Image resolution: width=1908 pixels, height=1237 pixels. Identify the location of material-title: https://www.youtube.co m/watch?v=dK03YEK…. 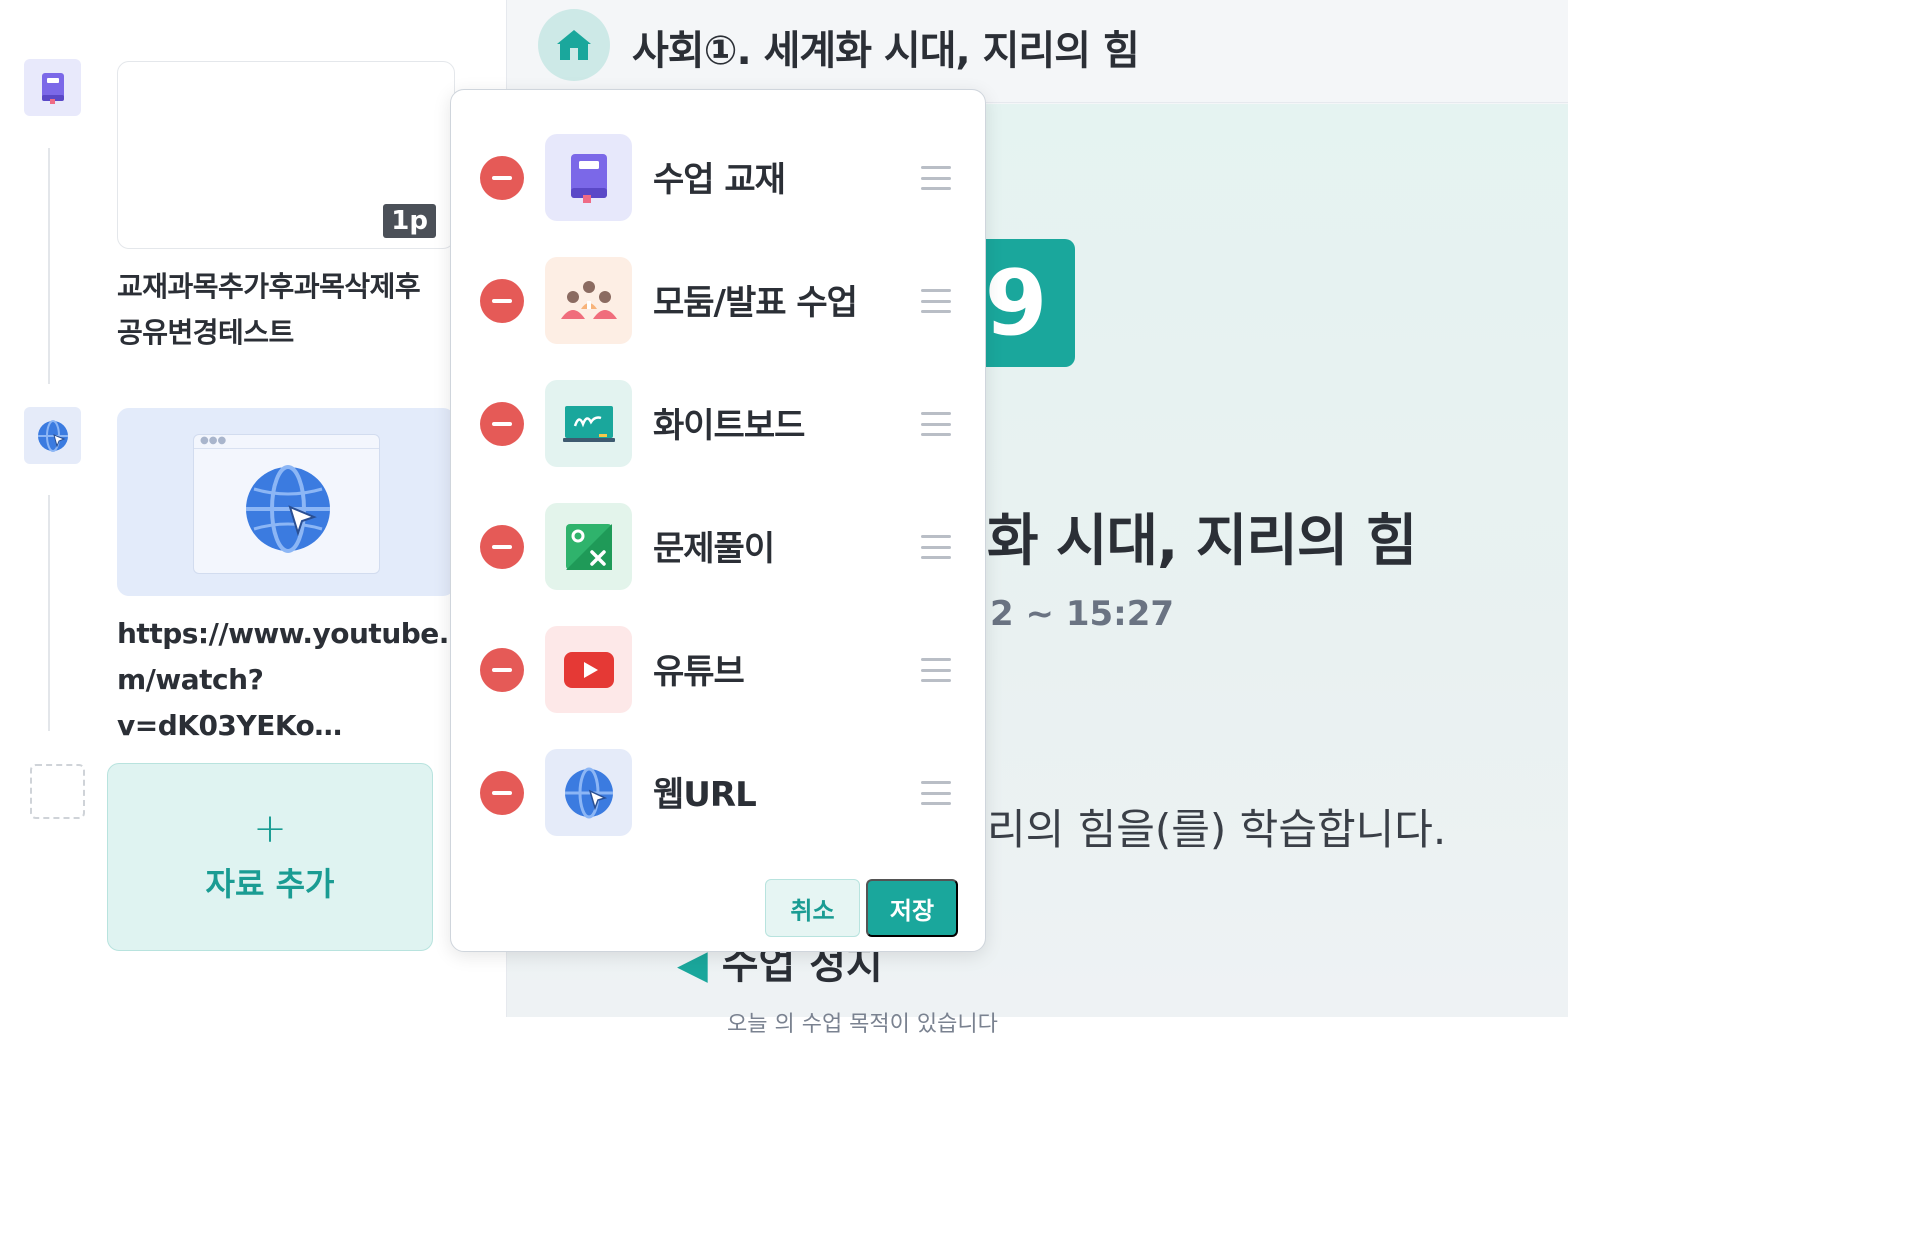
(300, 680).